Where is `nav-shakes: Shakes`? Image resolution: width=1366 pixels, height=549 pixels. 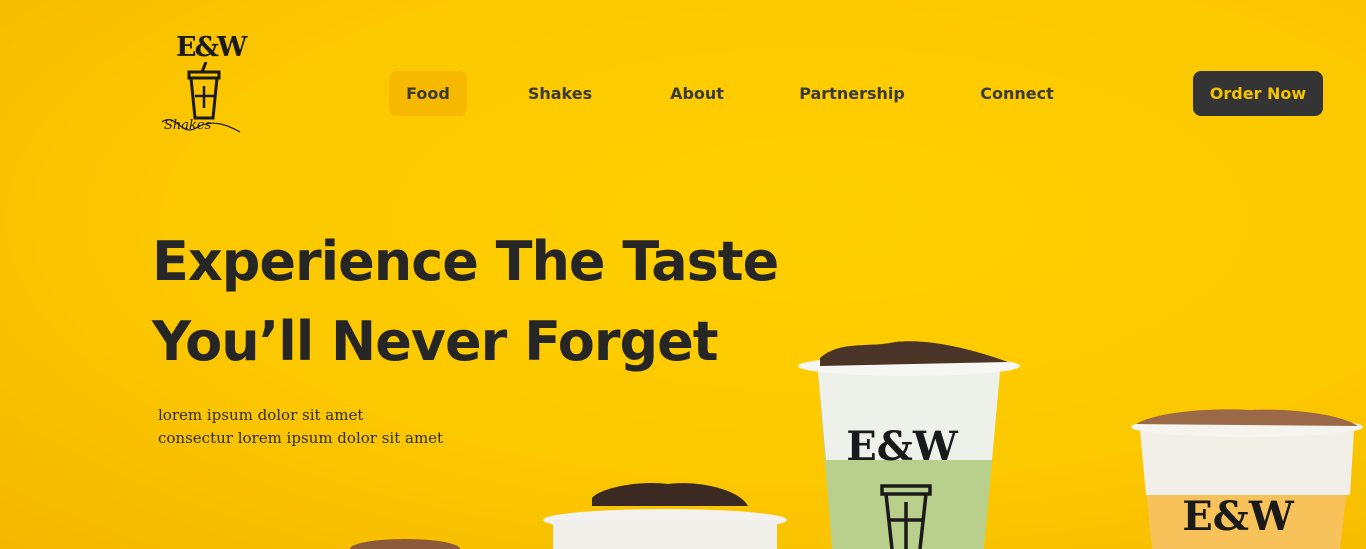 nav-shakes: Shakes is located at coordinates (560, 93).